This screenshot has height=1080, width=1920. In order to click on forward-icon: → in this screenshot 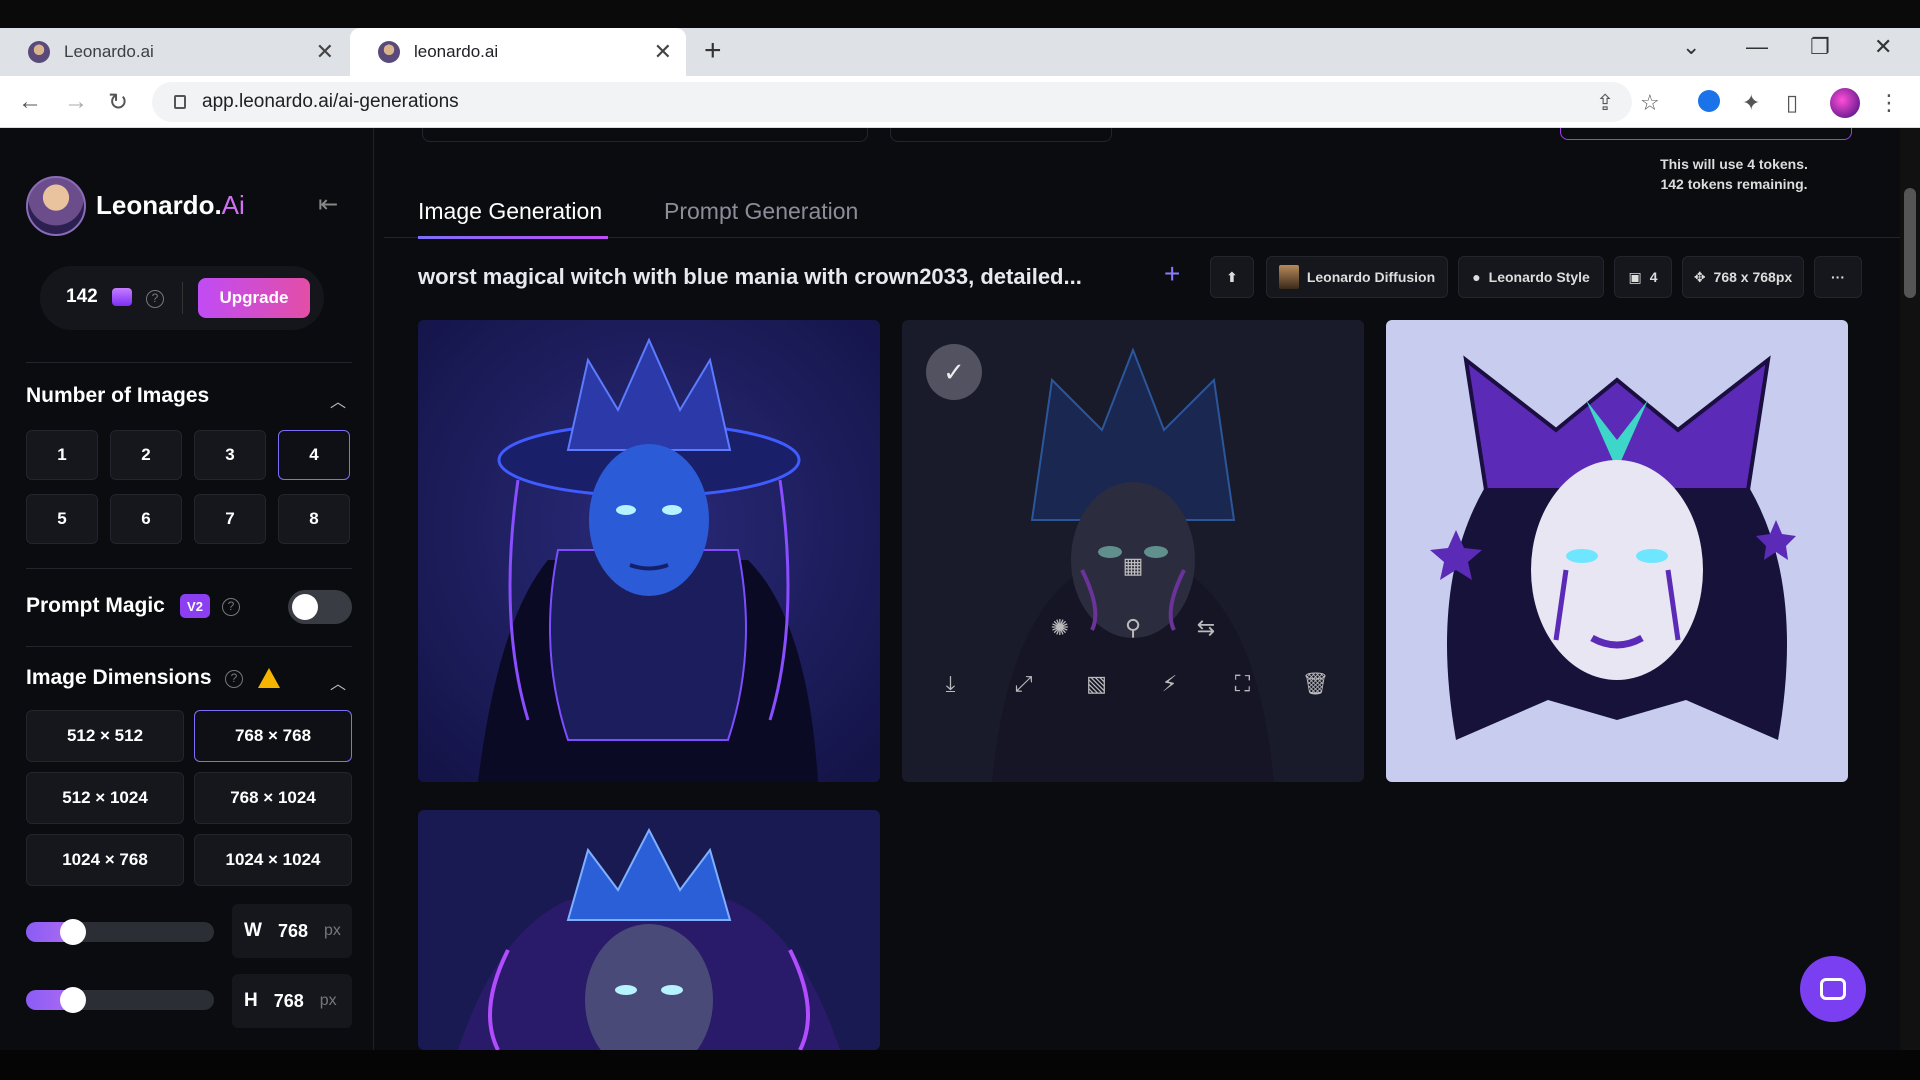, I will do `click(76, 102)`.